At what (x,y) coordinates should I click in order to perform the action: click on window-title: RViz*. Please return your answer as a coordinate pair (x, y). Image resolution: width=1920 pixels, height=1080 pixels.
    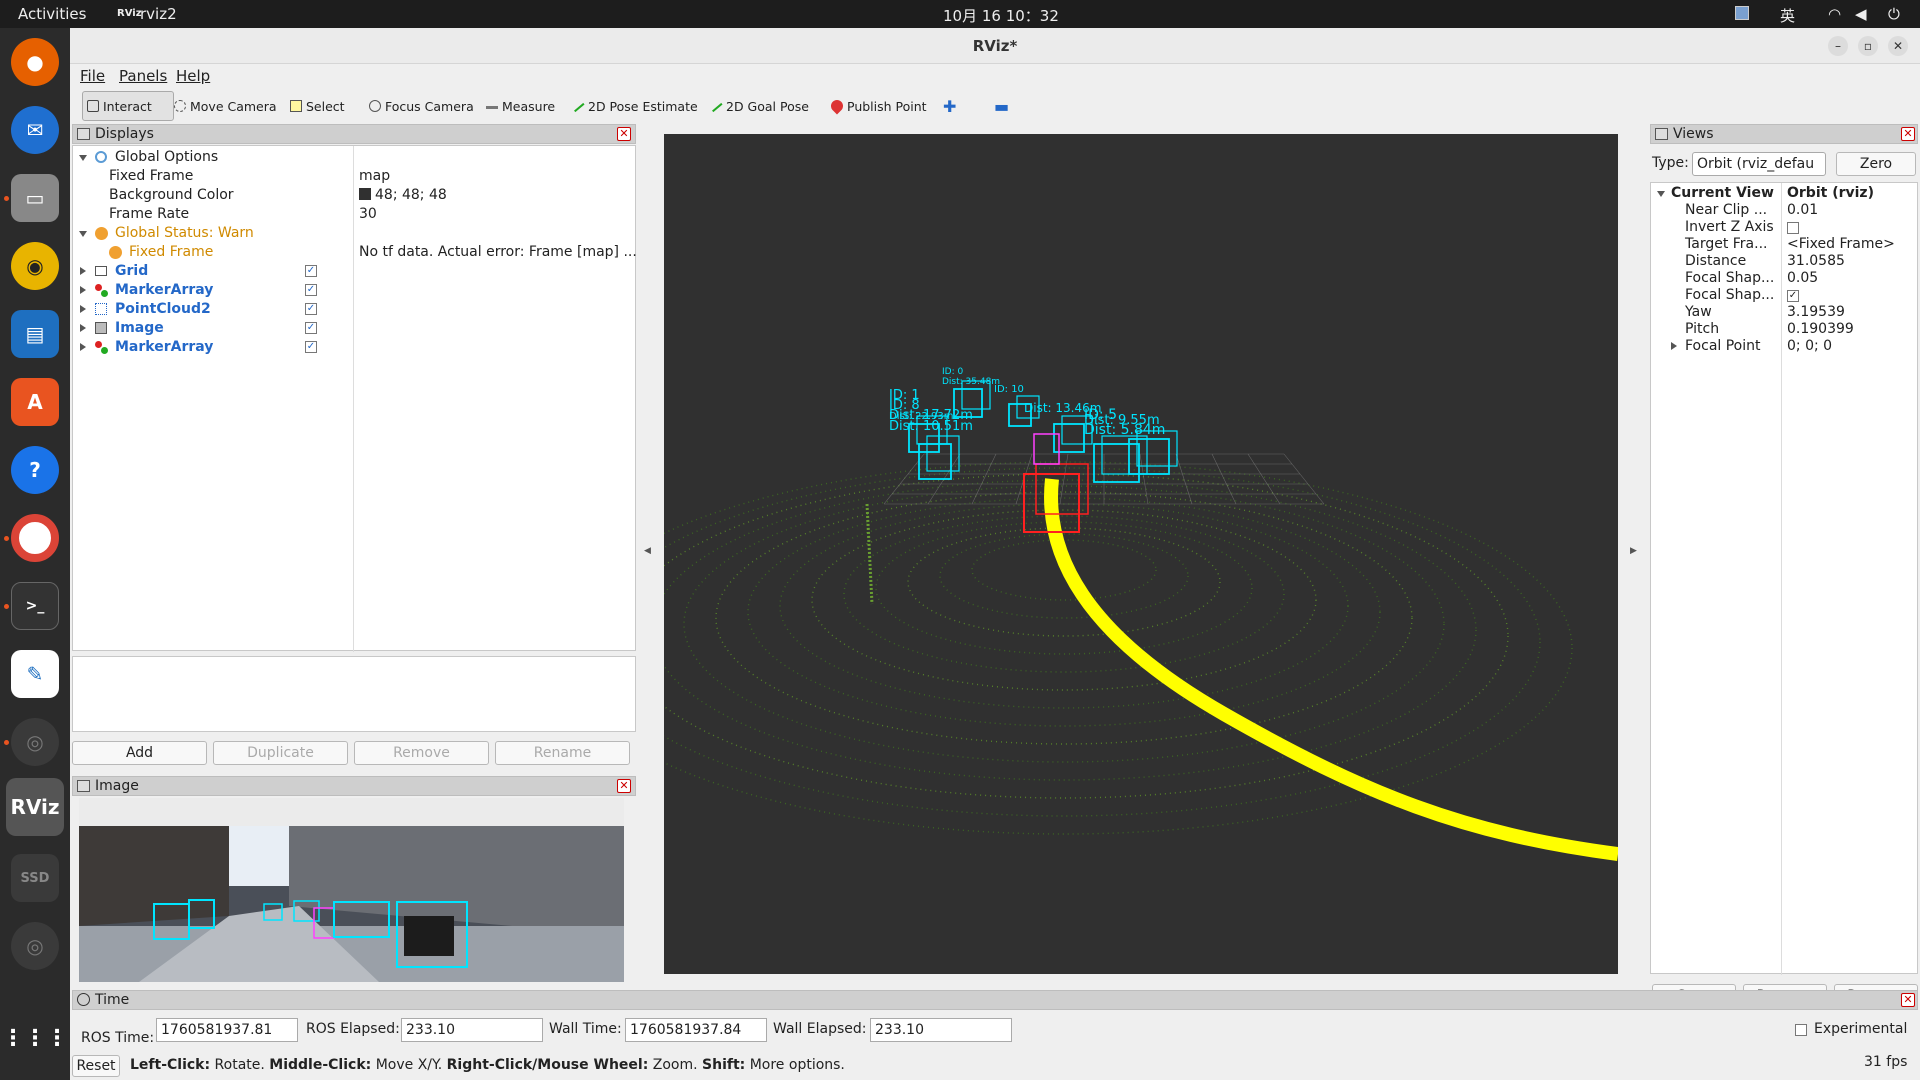
    Looking at the image, I should click on (995, 46).